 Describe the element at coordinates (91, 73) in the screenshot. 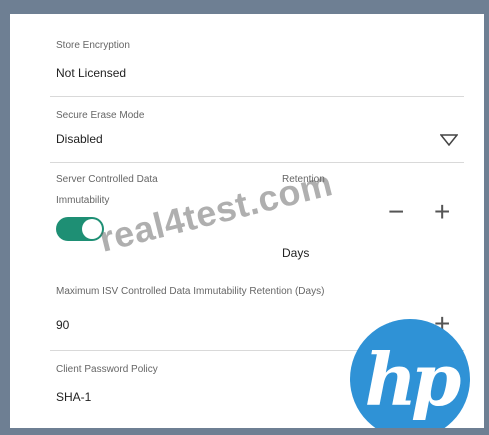

I see `store-encryption-value: Not Licensed` at that location.